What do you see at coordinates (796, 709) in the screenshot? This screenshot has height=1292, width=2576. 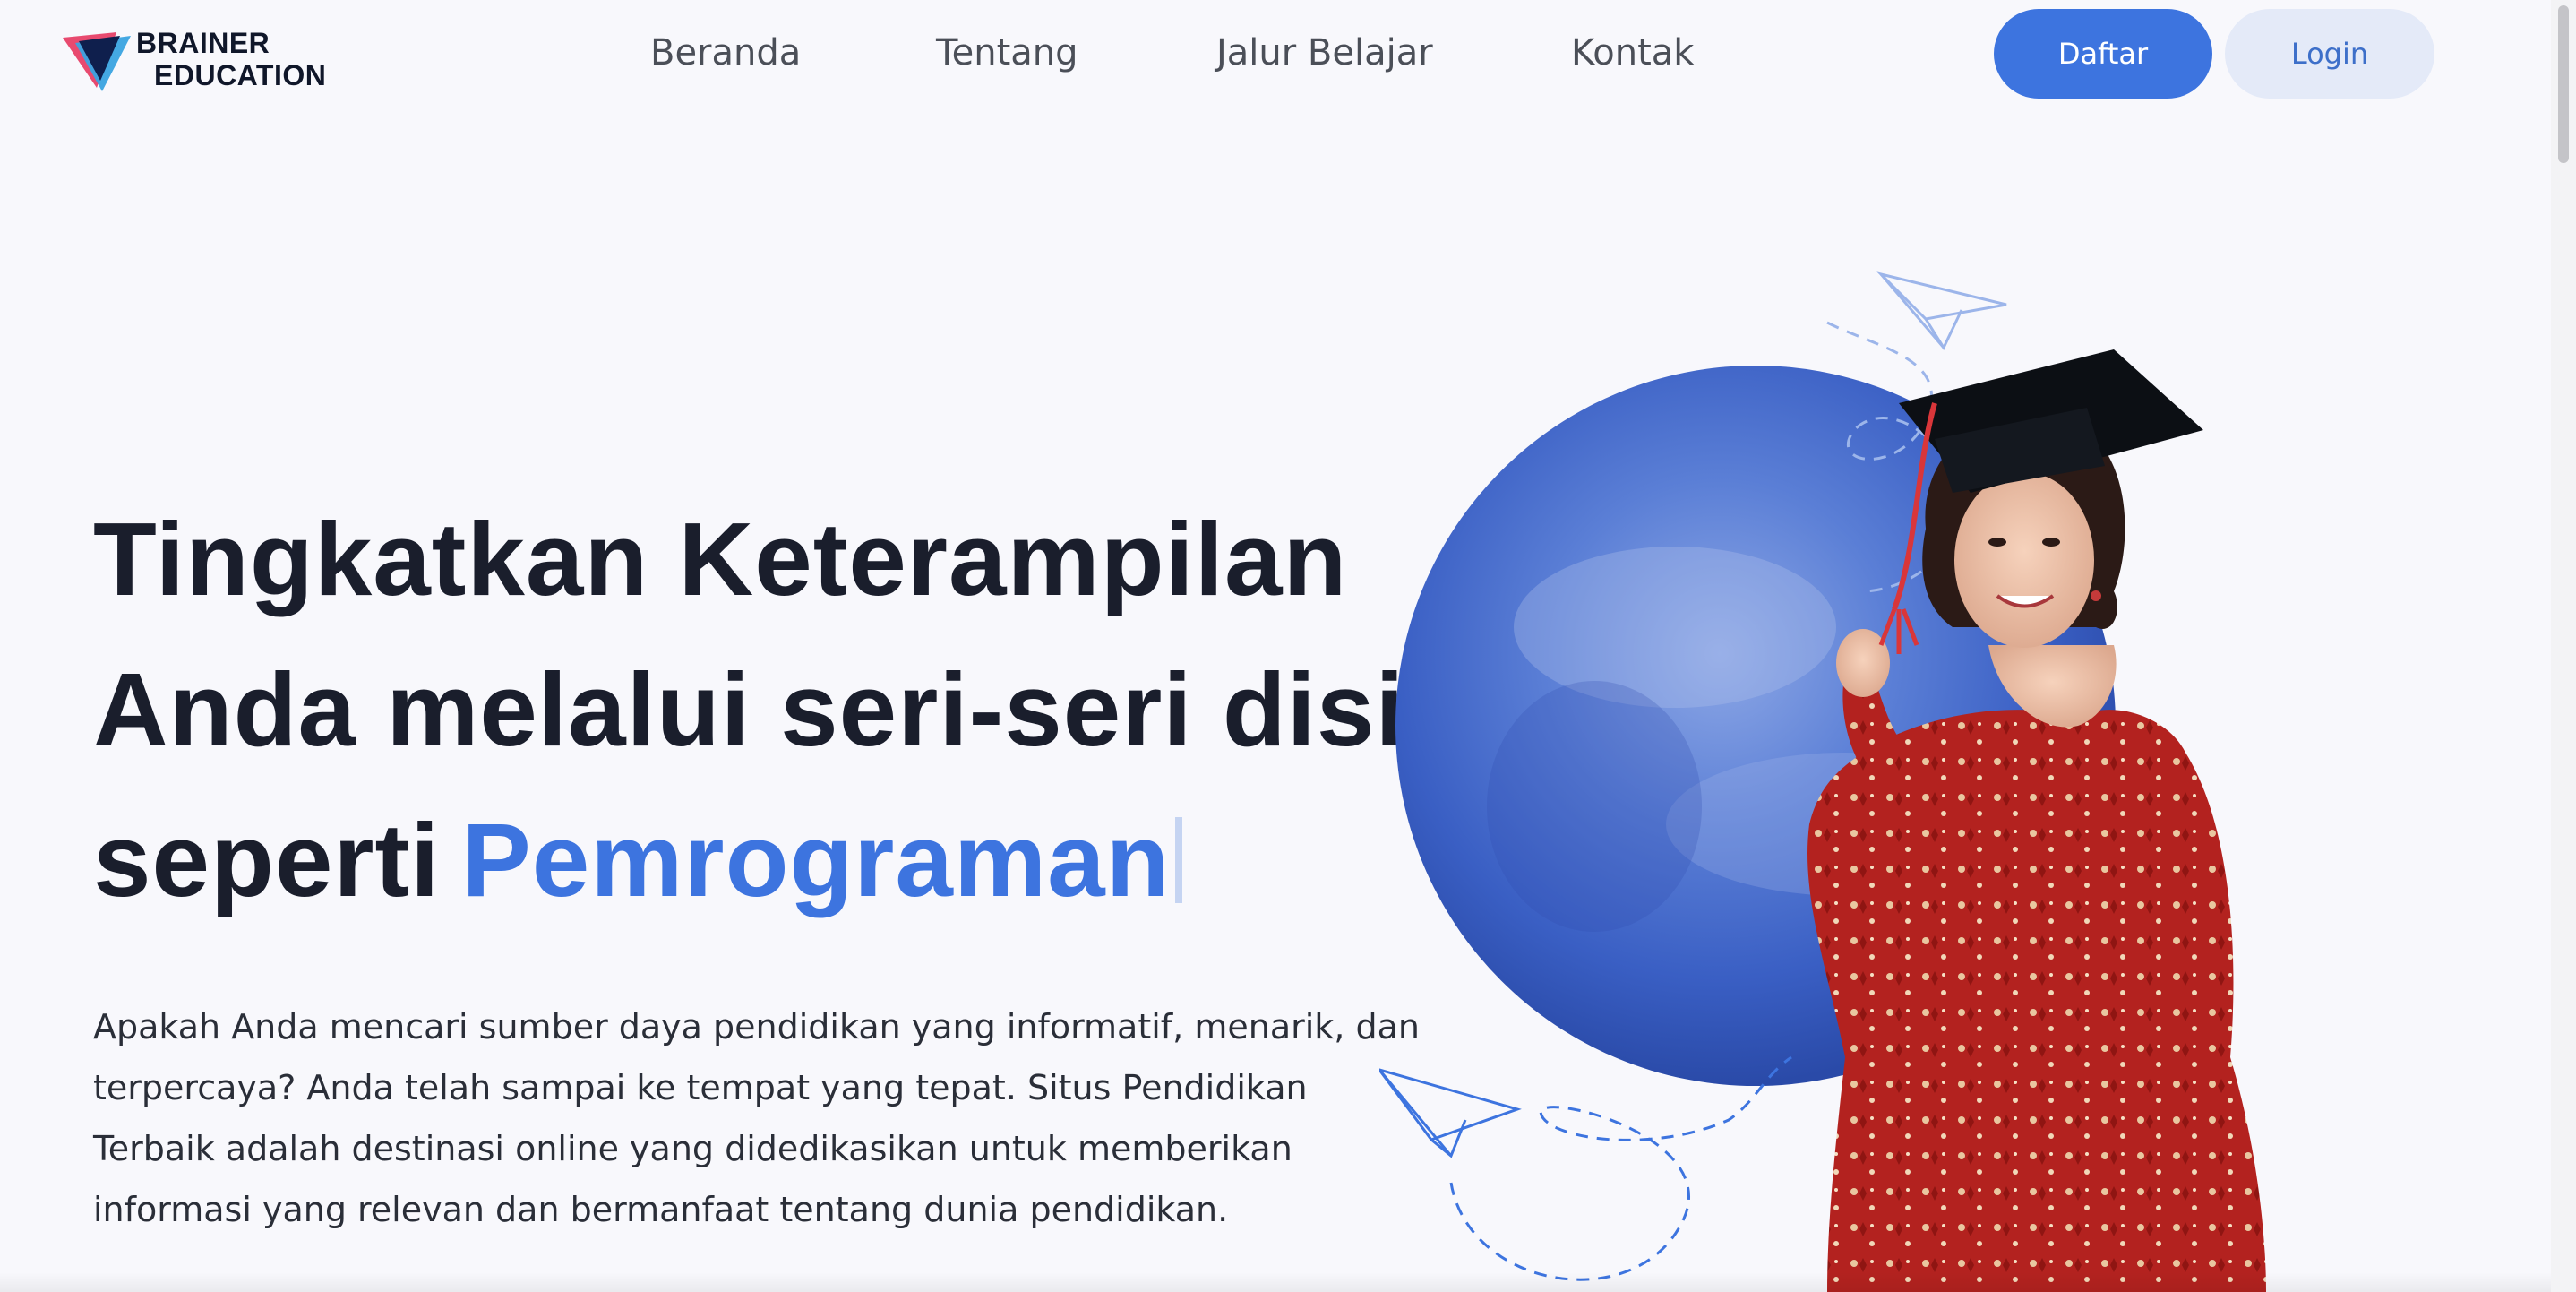 I see `hero-title-line2: Anda melalui seri-seri disini` at bounding box center [796, 709].